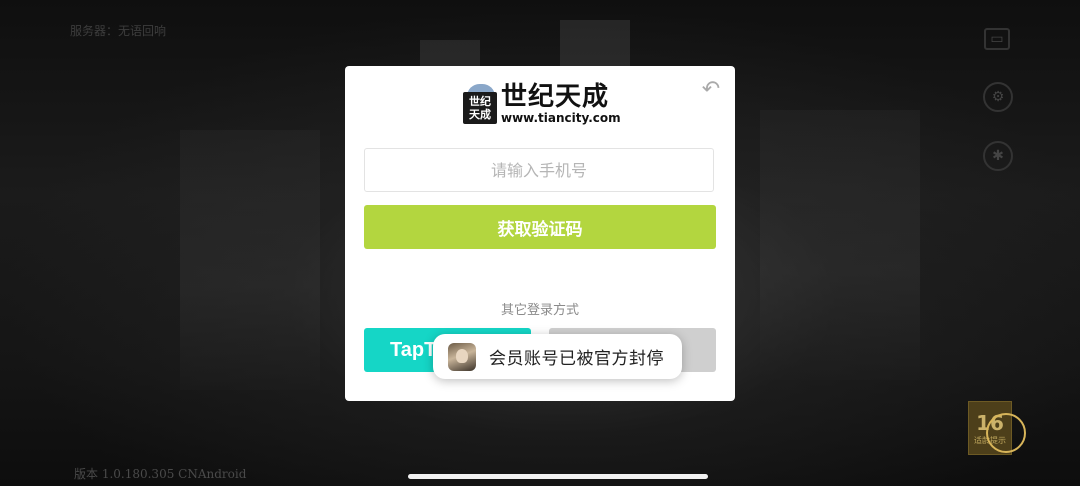 This screenshot has height=486, width=1080. What do you see at coordinates (997, 39) in the screenshot?
I see `announcement-icon: ▭` at bounding box center [997, 39].